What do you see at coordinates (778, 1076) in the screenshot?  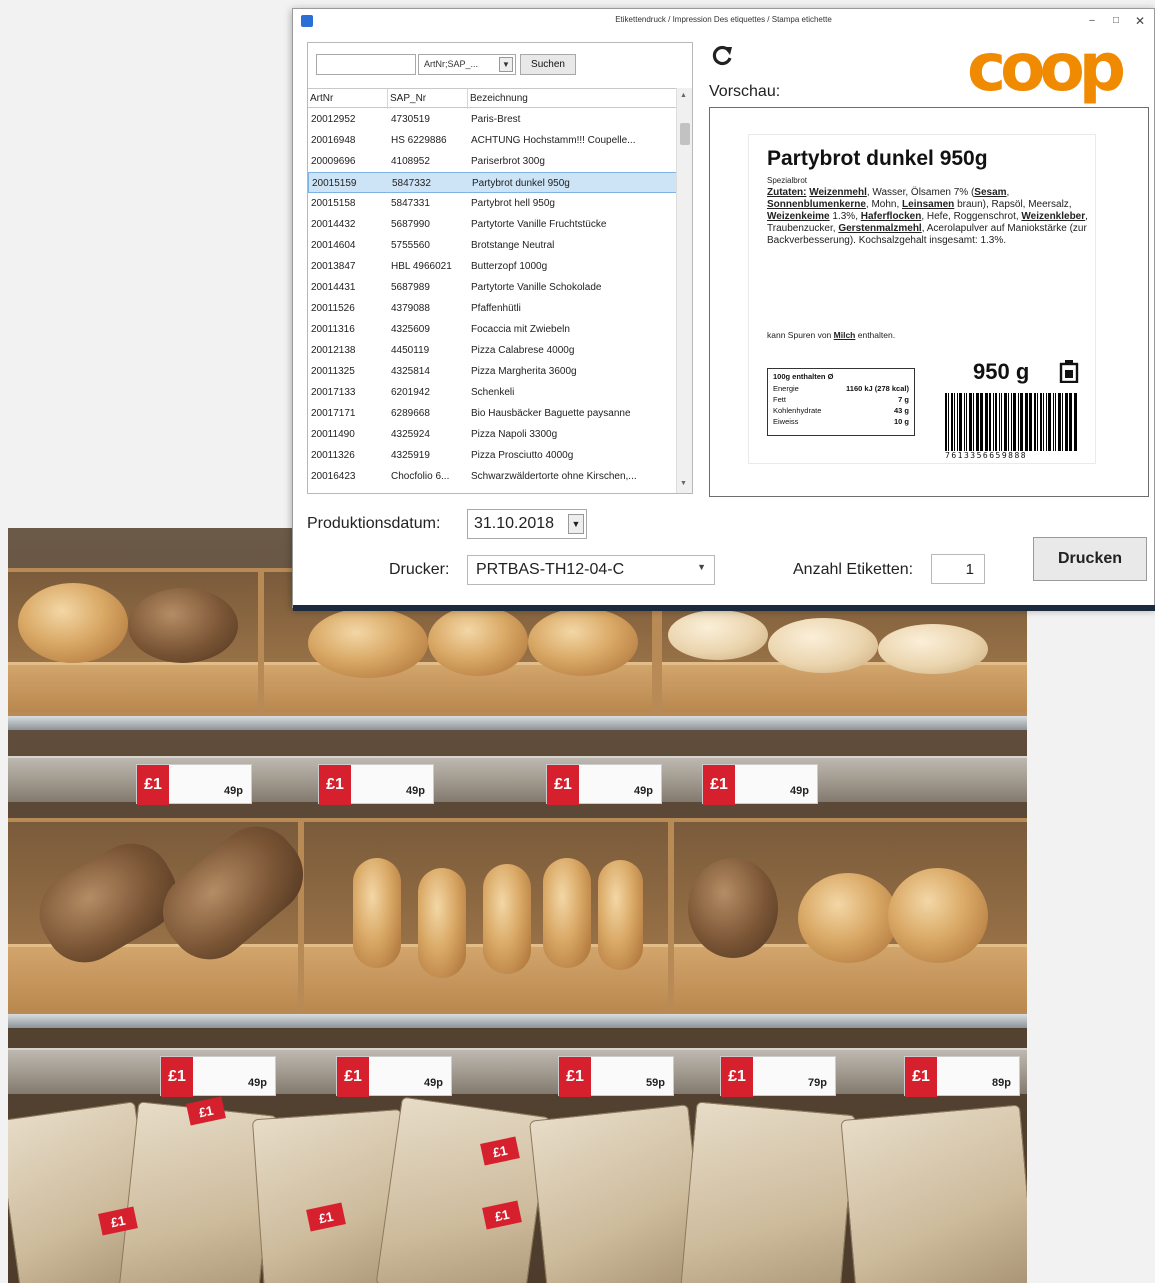 I see `shelf-price-label: £1 79p` at bounding box center [778, 1076].